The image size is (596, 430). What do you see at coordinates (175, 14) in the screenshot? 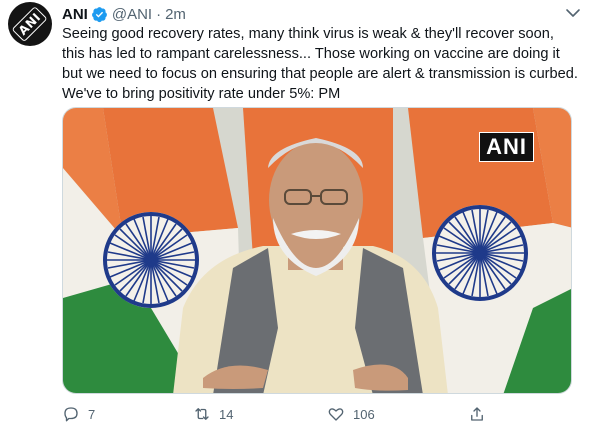
I see `tweet-timestamp: 2m` at bounding box center [175, 14].